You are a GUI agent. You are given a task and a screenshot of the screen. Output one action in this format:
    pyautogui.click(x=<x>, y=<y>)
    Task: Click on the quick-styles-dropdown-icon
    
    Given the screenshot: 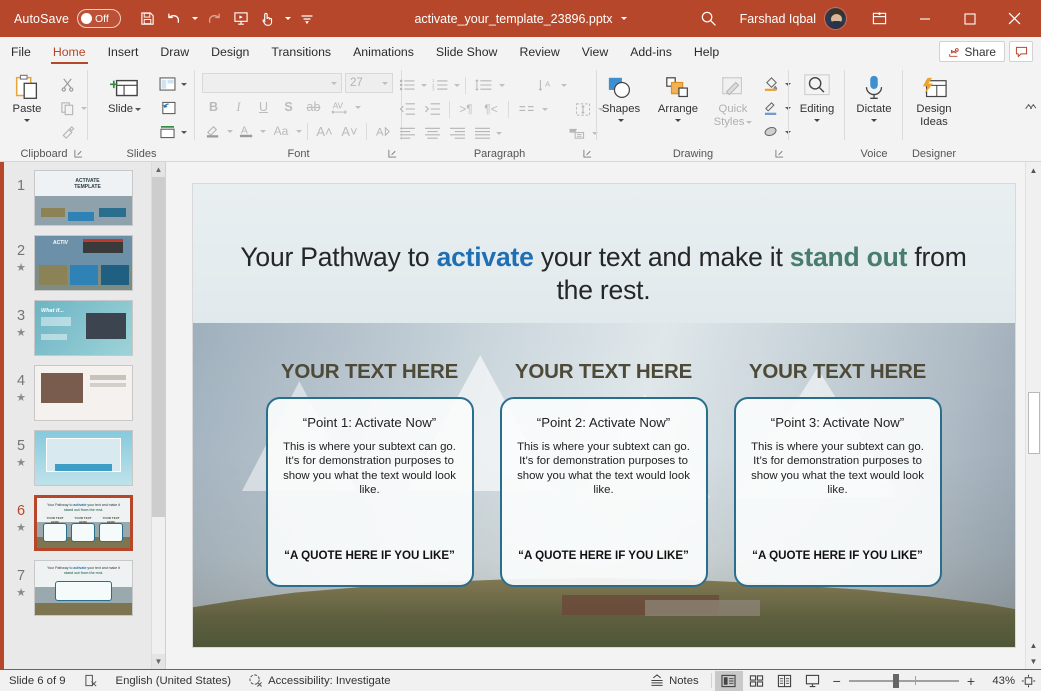 What is the action you would take?
    pyautogui.click(x=749, y=122)
    